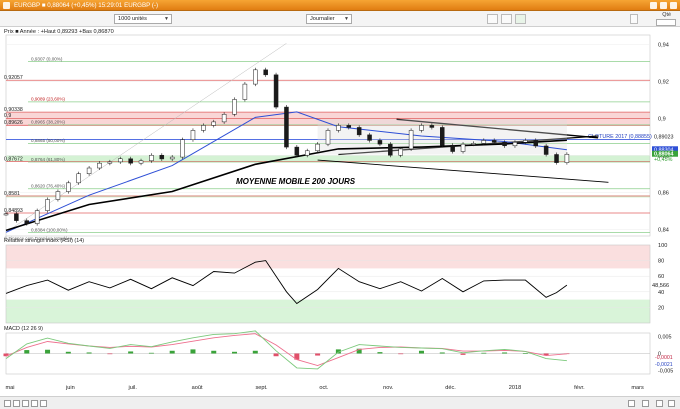 This screenshot has height=409, width=680. I want to click on macd-title: MACD (12 26 9), so click(23, 329).